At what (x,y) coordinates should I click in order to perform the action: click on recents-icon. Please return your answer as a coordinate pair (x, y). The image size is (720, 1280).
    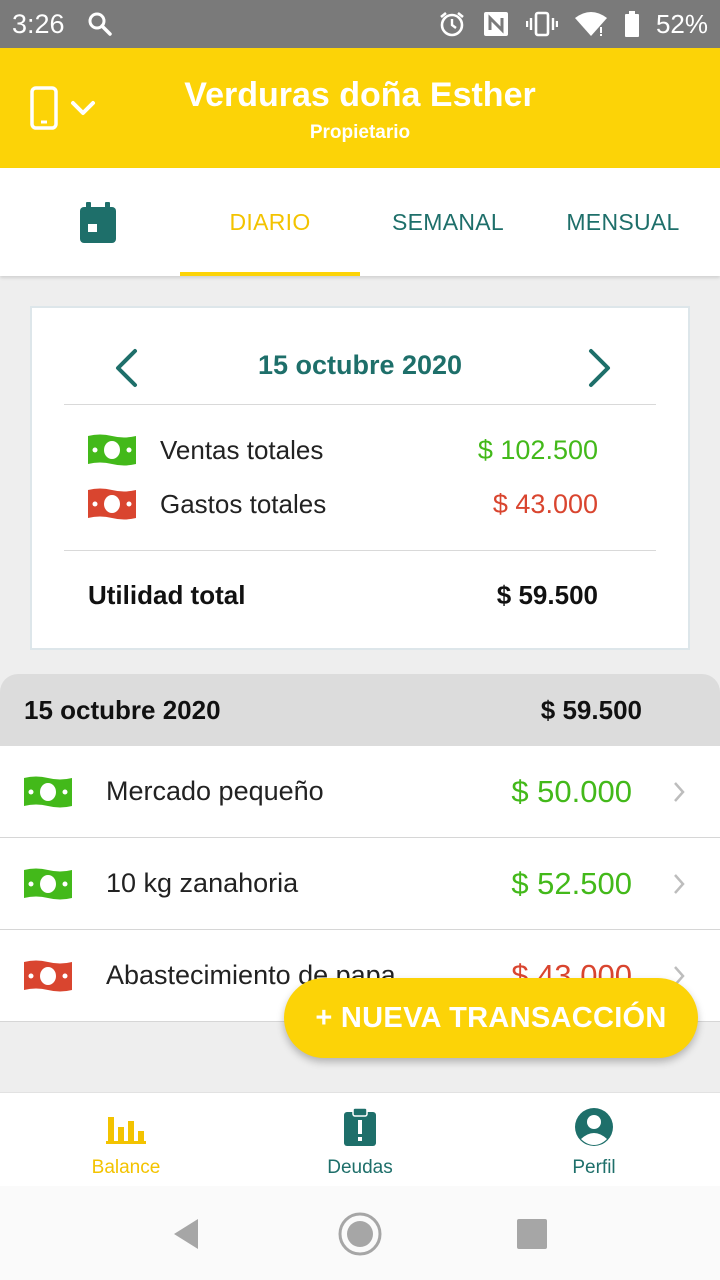
    Looking at the image, I should click on (532, 1234).